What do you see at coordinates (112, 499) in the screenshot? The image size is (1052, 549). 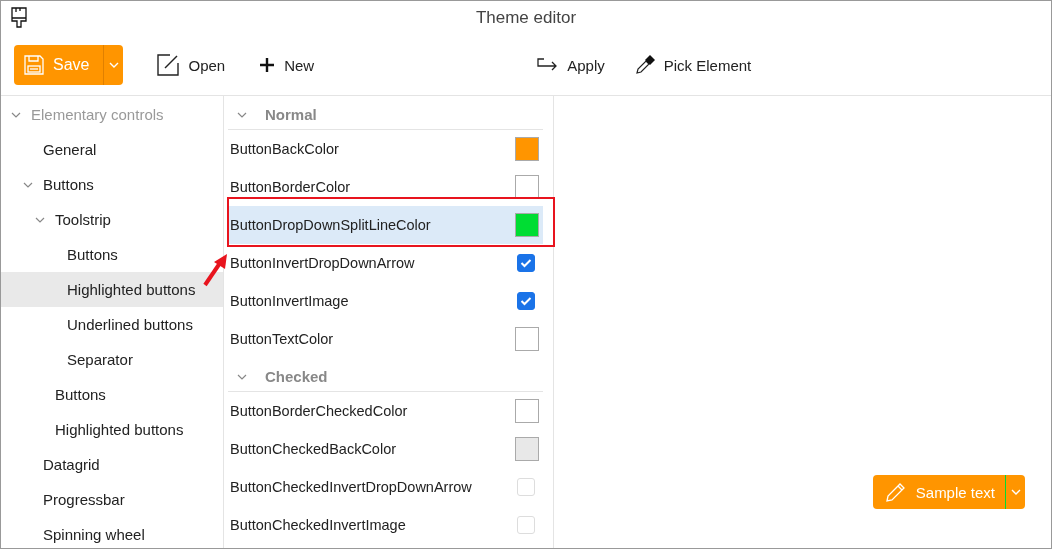 I see `tree-item: Progressbar` at bounding box center [112, 499].